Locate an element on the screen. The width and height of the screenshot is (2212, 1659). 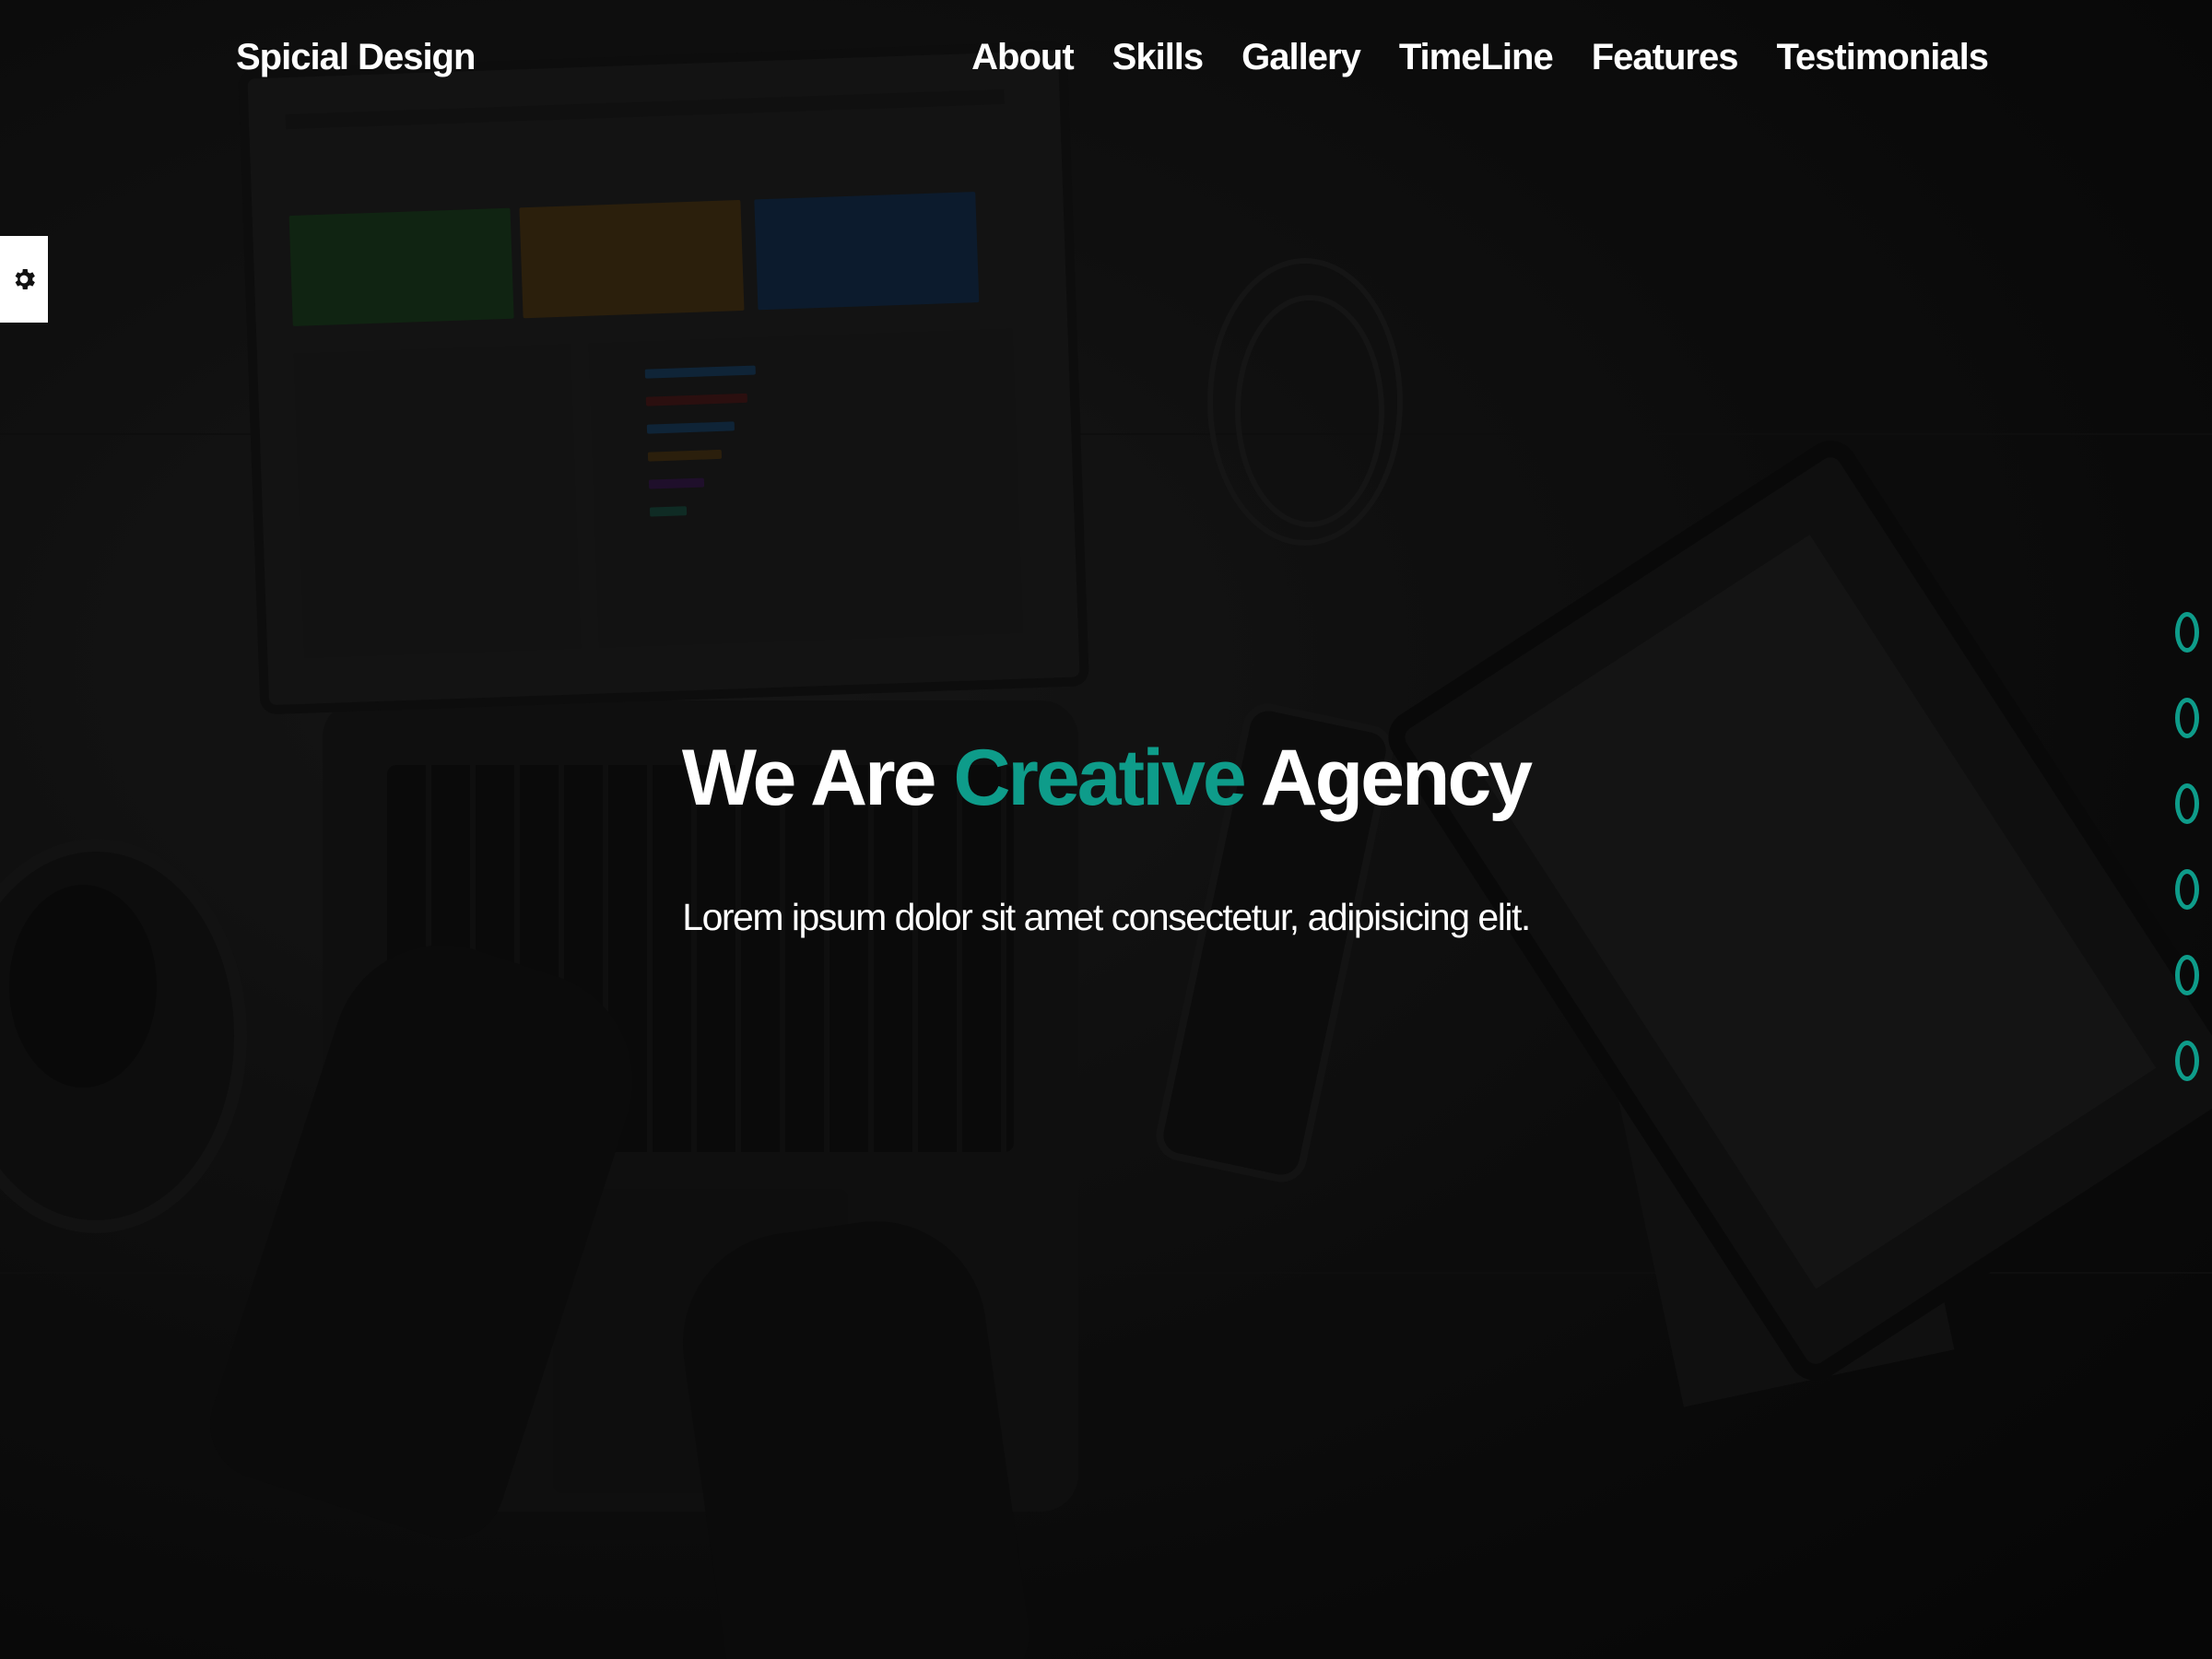
nav-link-skills: Skills is located at coordinates (1158, 57).